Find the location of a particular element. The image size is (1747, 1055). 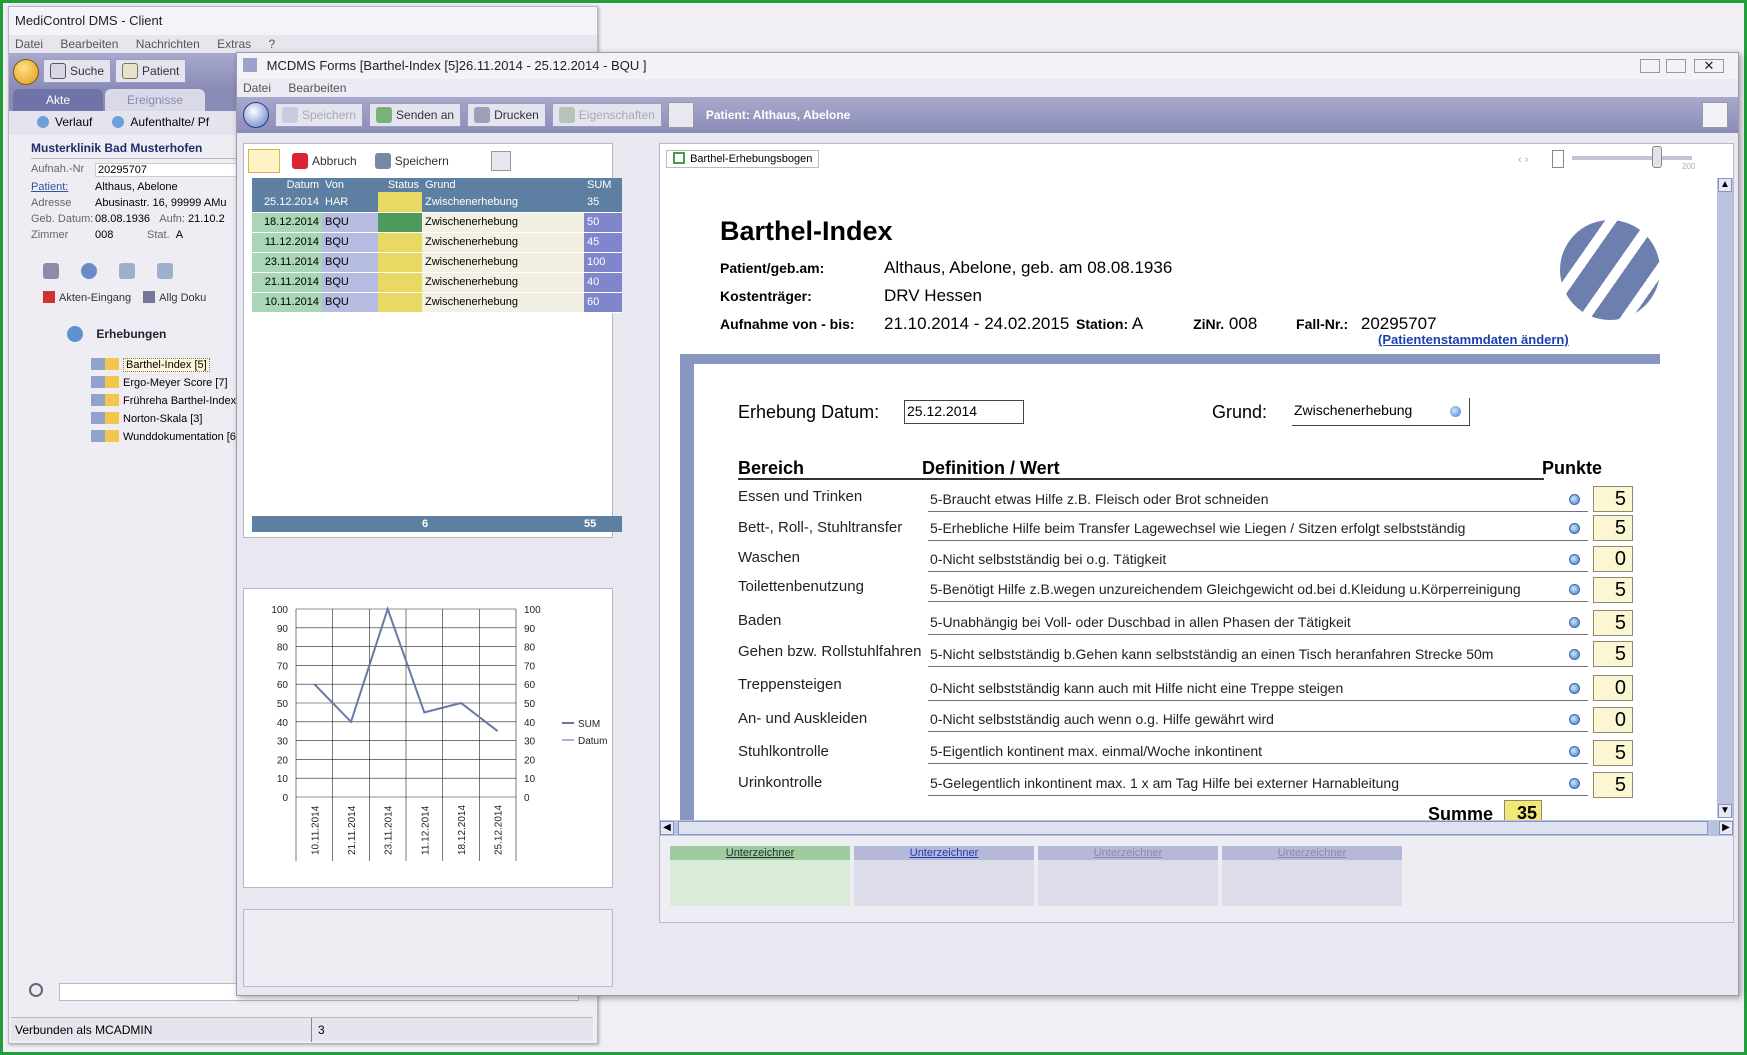

export-icon is located at coordinates (1715, 115).